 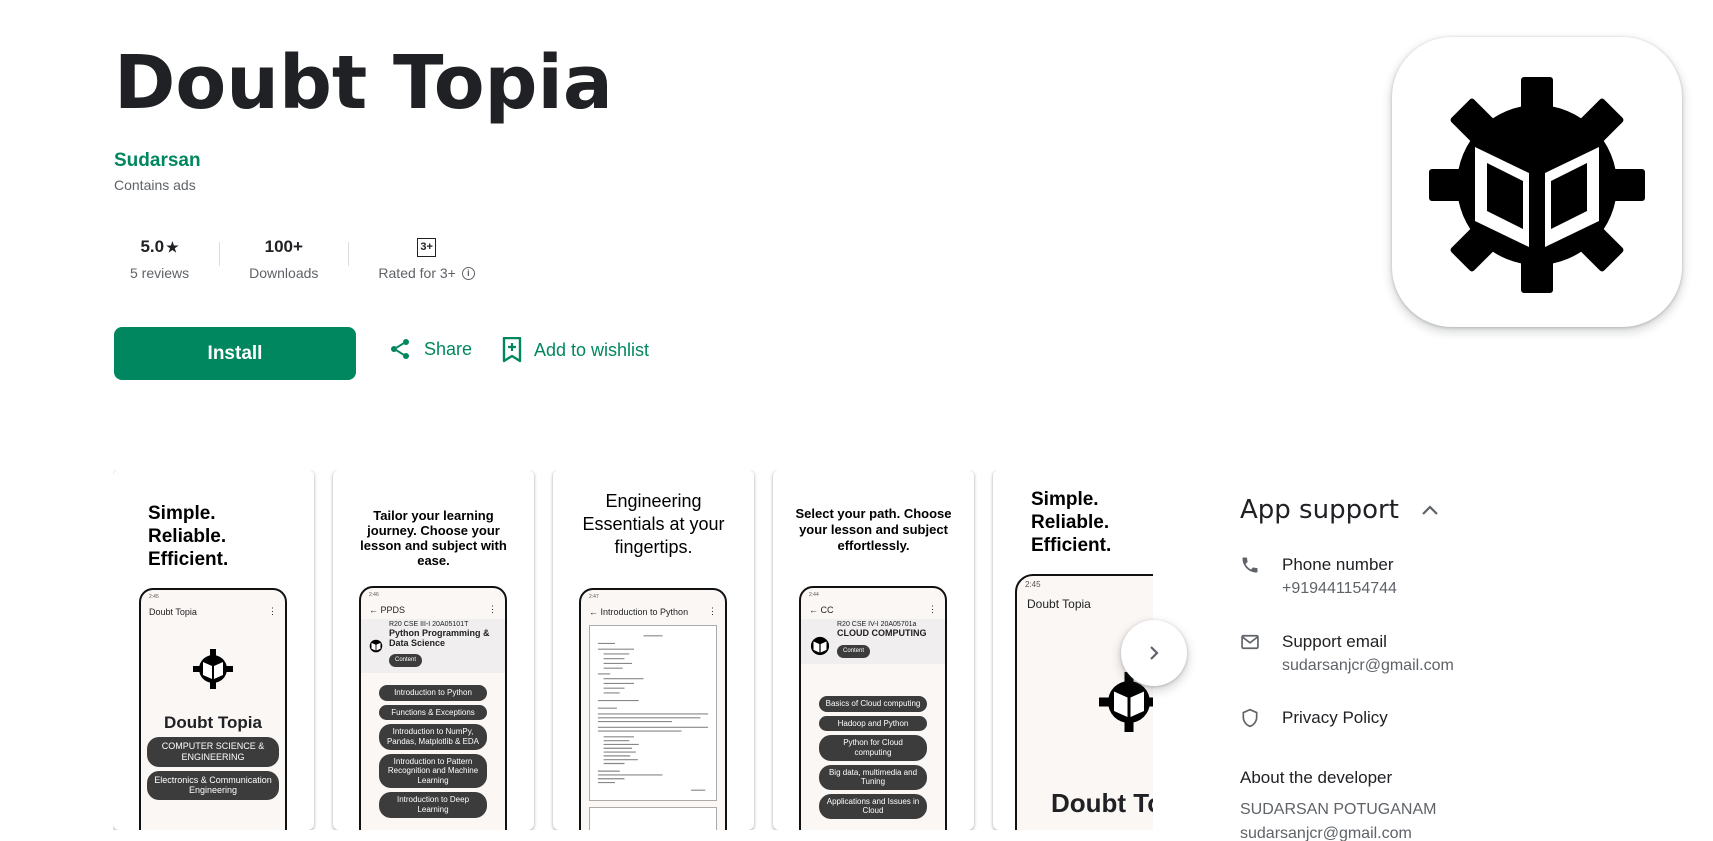 I want to click on about-developer-title: About the developer, so click(x=1316, y=777).